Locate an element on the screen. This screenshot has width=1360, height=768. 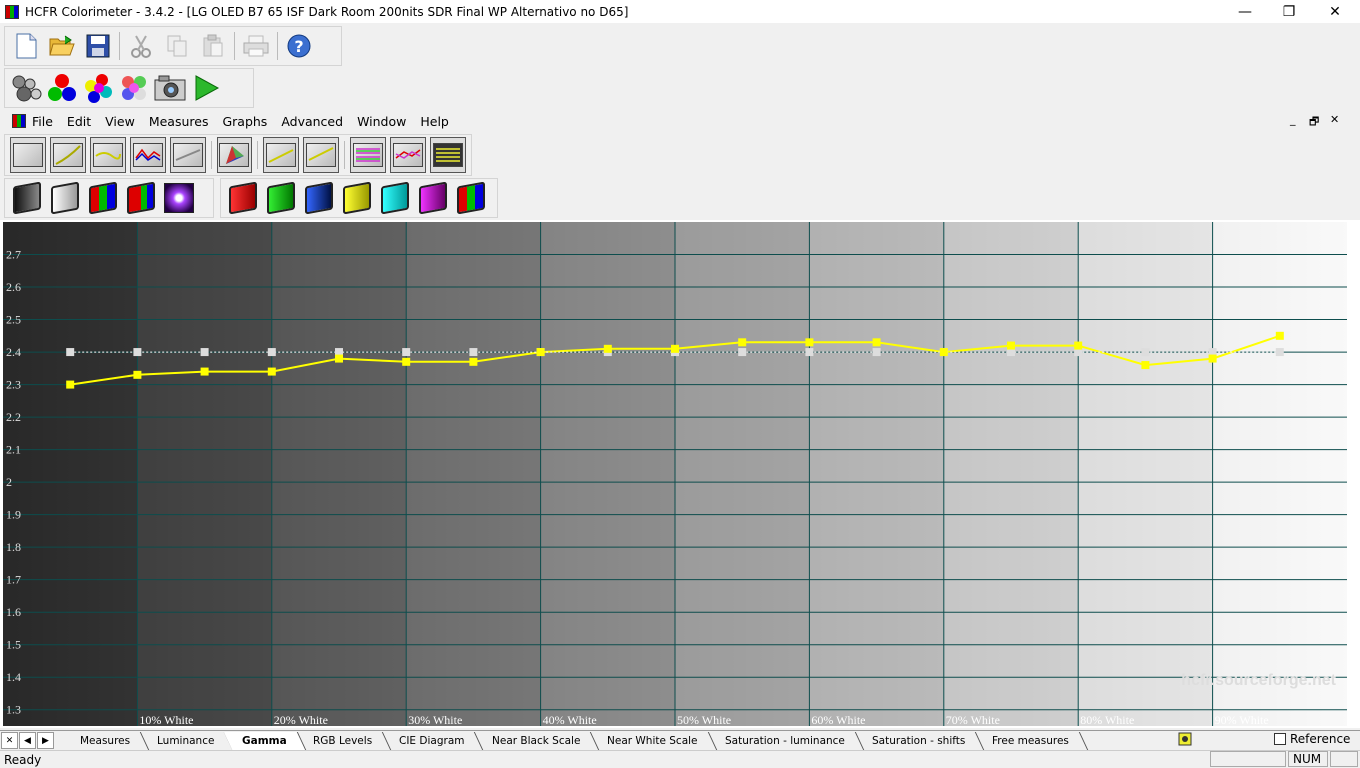
all-colors-film-icon is located at coordinates (471, 198).